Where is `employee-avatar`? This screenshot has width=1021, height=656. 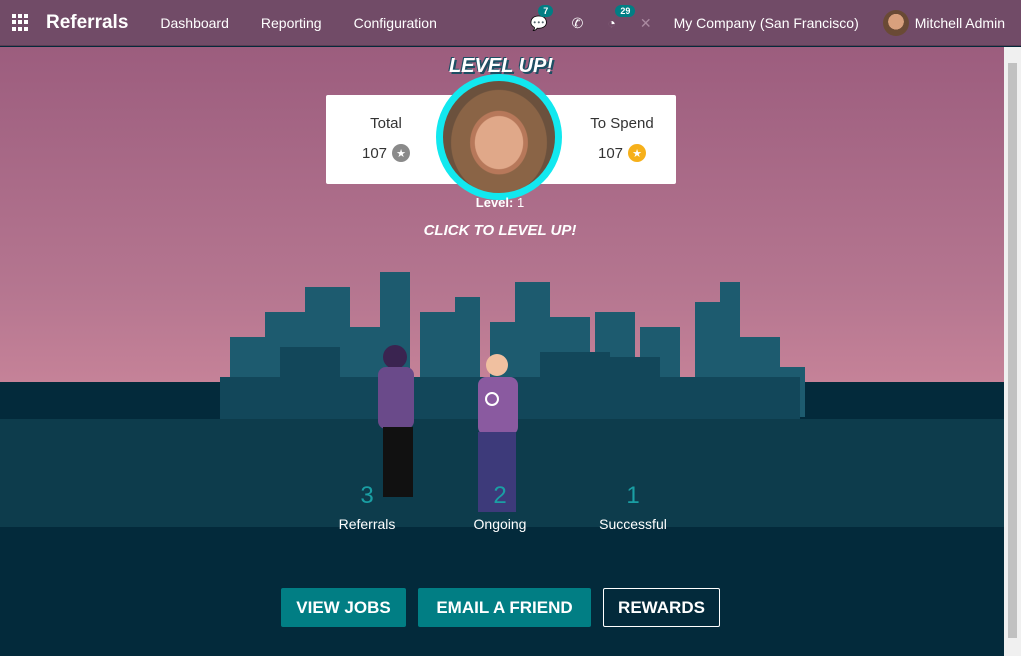 employee-avatar is located at coordinates (499, 137).